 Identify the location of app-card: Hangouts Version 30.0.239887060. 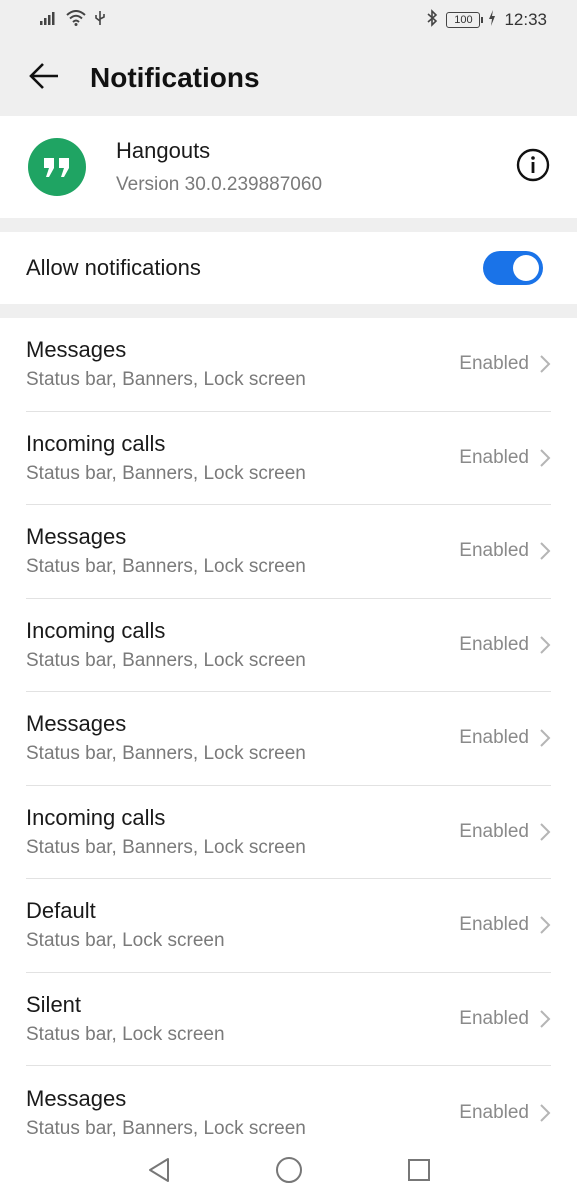
(288, 167).